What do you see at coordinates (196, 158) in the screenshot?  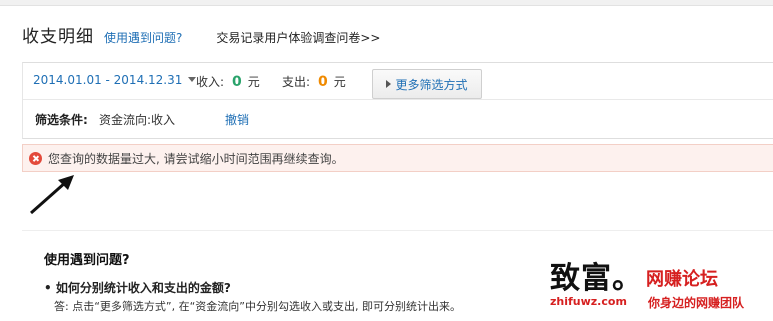 I see `alert-message: 您查询的数据量过大, 请尝试缩小时间范围再继续查询。` at bounding box center [196, 158].